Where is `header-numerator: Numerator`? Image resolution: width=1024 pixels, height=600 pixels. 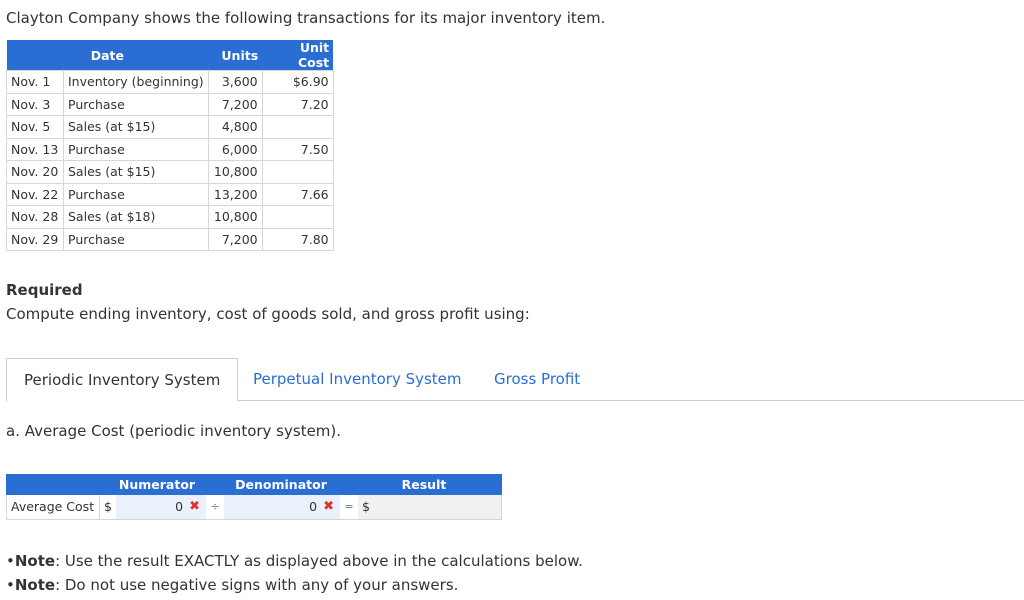
header-numerator: Numerator is located at coordinates (157, 484).